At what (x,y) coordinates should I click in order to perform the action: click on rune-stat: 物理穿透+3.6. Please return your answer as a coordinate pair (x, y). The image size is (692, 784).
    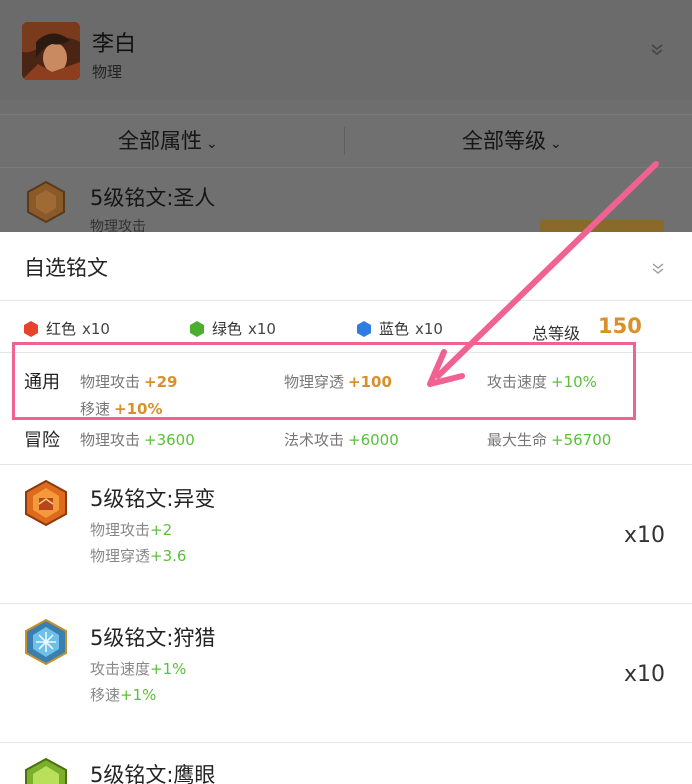
    Looking at the image, I should click on (138, 555).